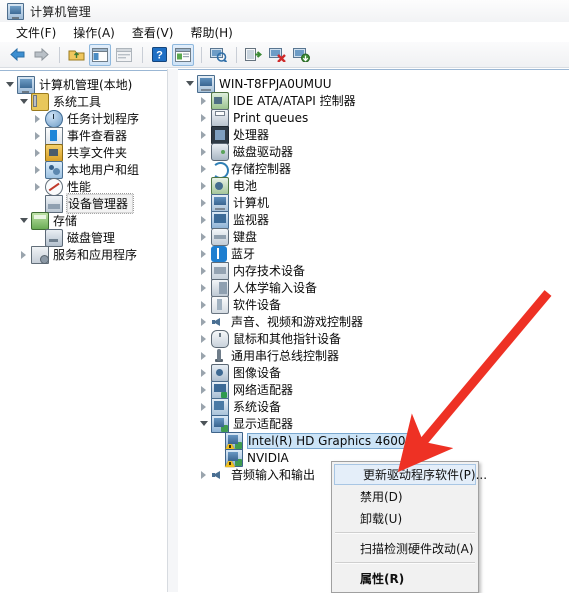 The image size is (569, 593). I want to click on device-software-devices: 软件设备, so click(373, 304).